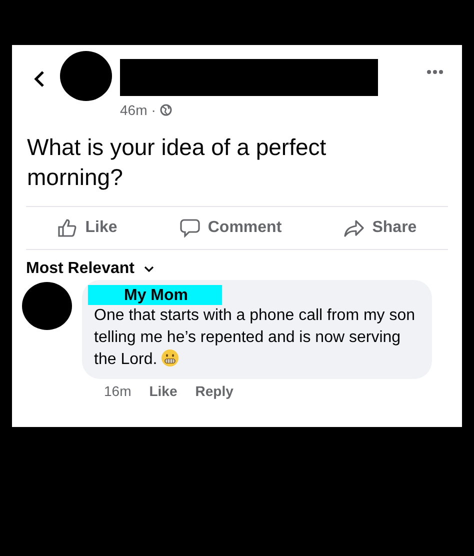 The image size is (474, 556). Describe the element at coordinates (435, 72) in the screenshot. I see `more-icon` at that location.